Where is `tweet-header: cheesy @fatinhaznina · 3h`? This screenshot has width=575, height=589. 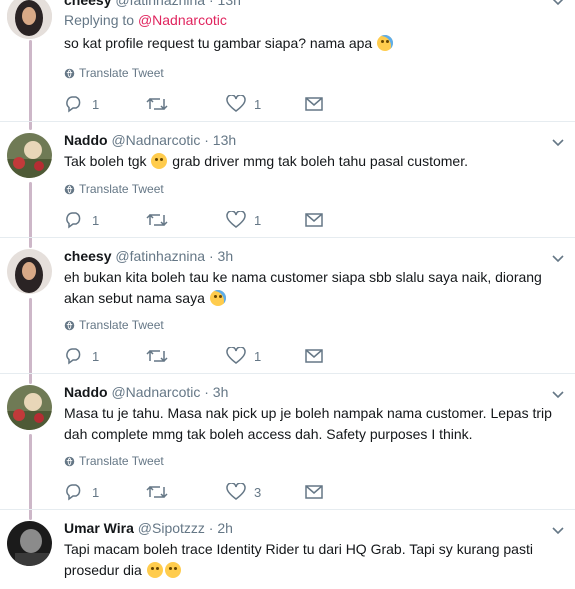 tweet-header: cheesy @fatinhaznina · 3h is located at coordinates (148, 256).